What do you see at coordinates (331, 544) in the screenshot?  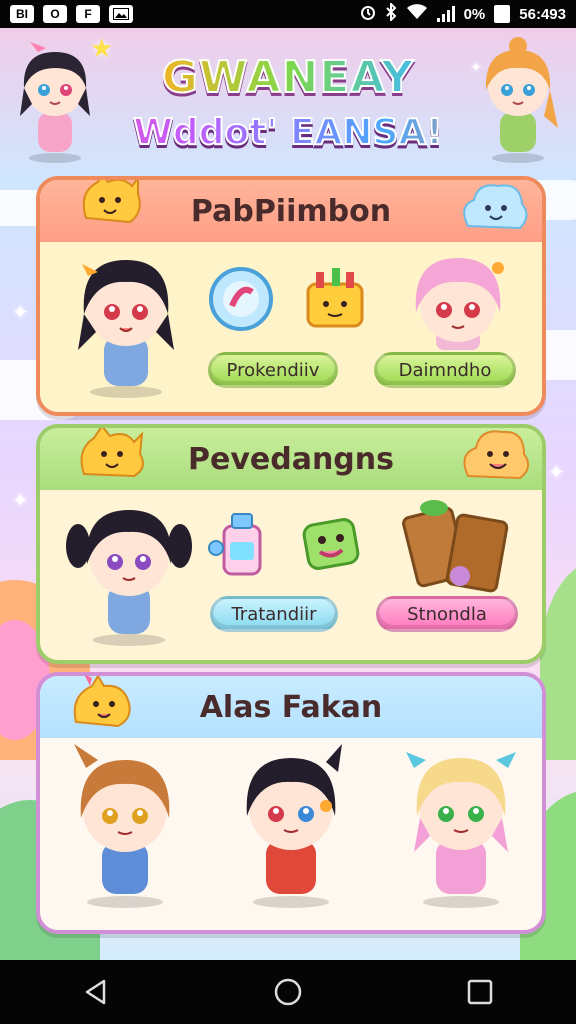 I see `green-monster-item-icon` at bounding box center [331, 544].